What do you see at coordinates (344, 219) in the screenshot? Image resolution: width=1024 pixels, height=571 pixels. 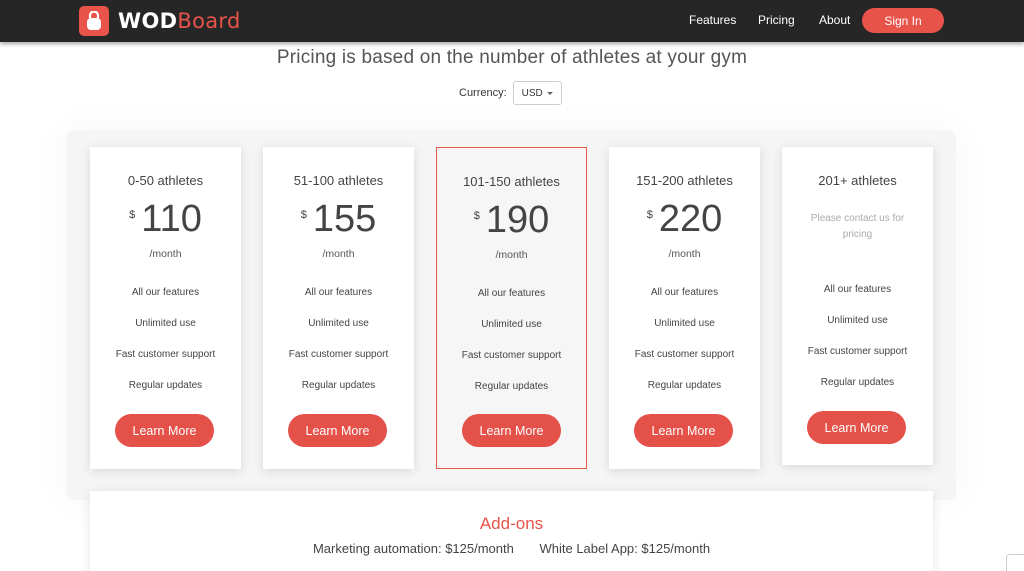 I see `price-amount: 155` at bounding box center [344, 219].